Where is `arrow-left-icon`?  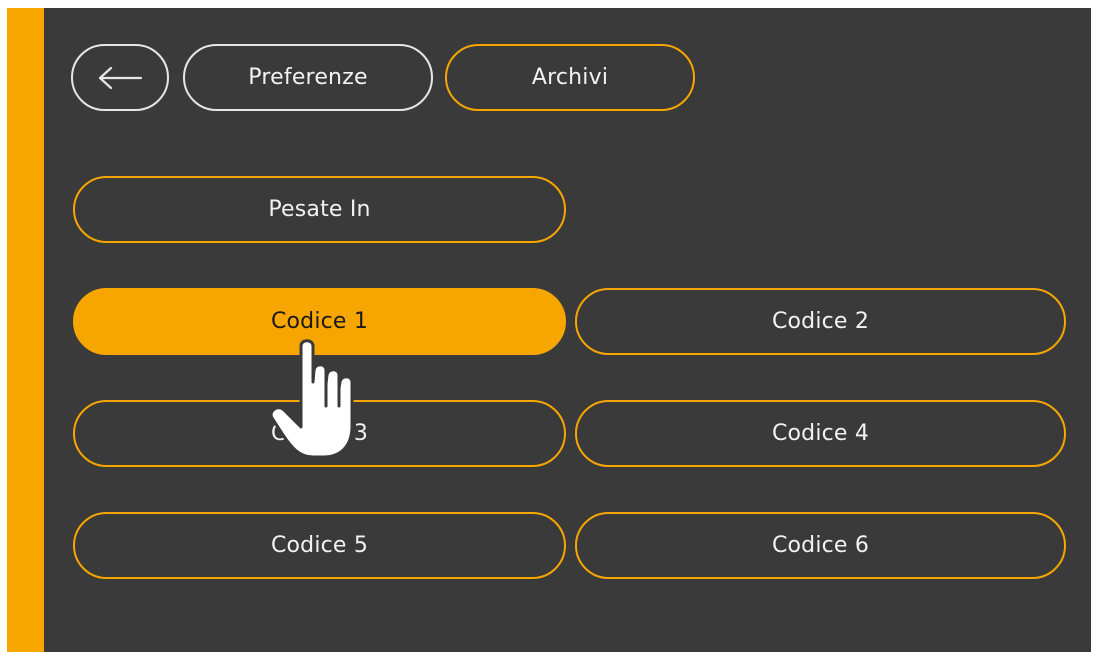
arrow-left-icon is located at coordinates (120, 77).